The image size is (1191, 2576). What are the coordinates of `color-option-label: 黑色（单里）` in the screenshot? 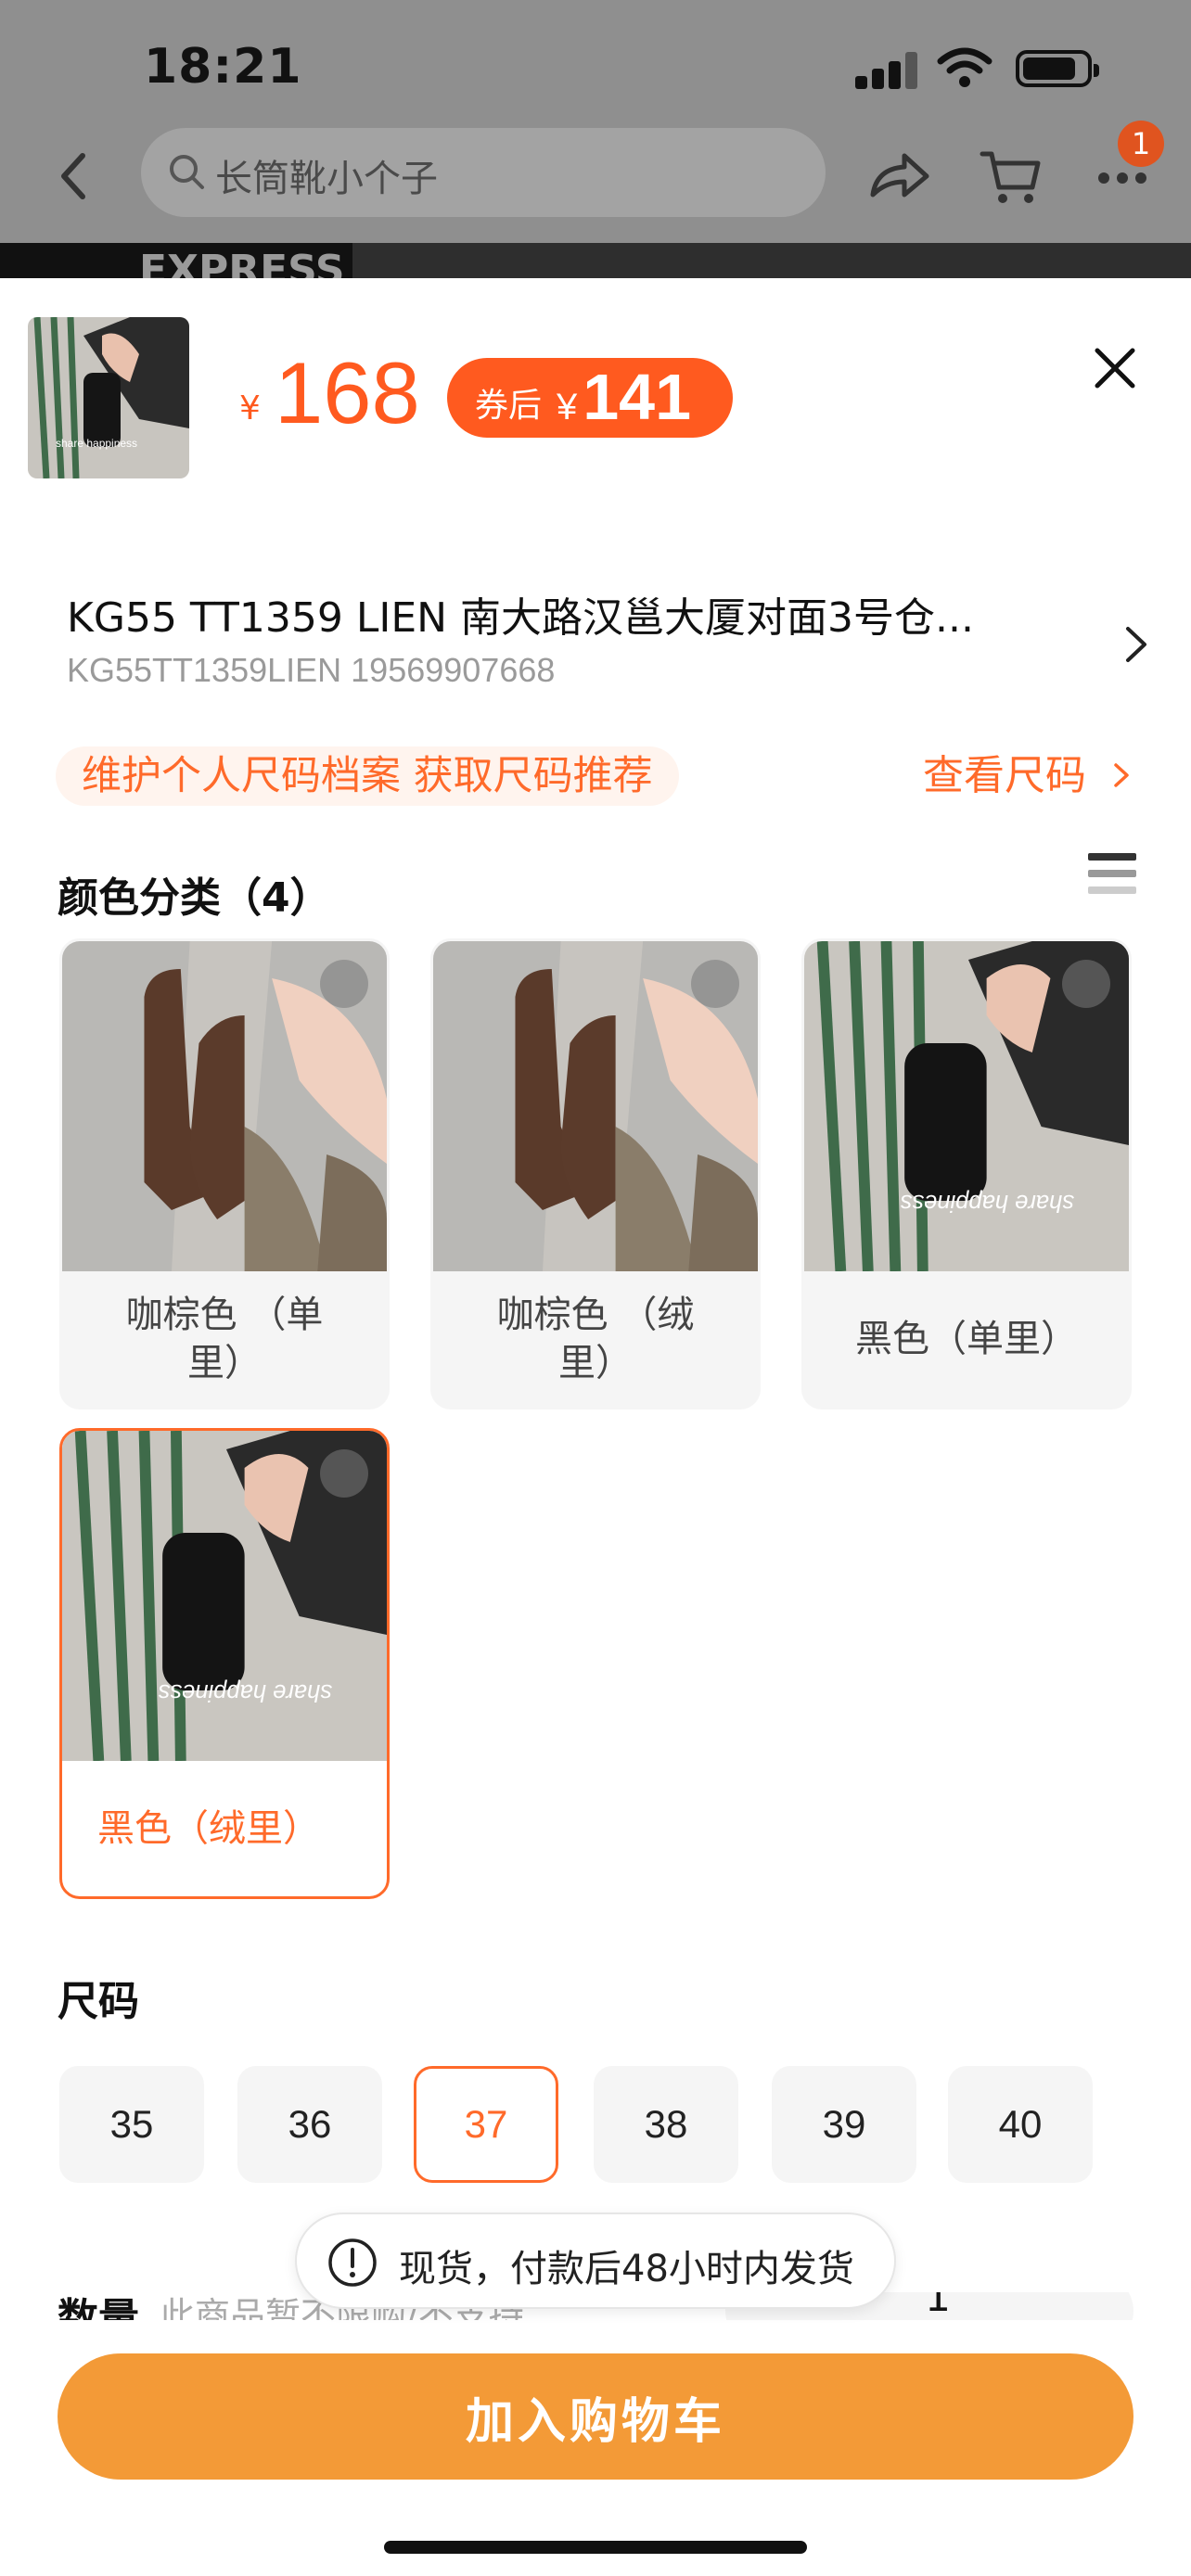 It's located at (966, 1339).